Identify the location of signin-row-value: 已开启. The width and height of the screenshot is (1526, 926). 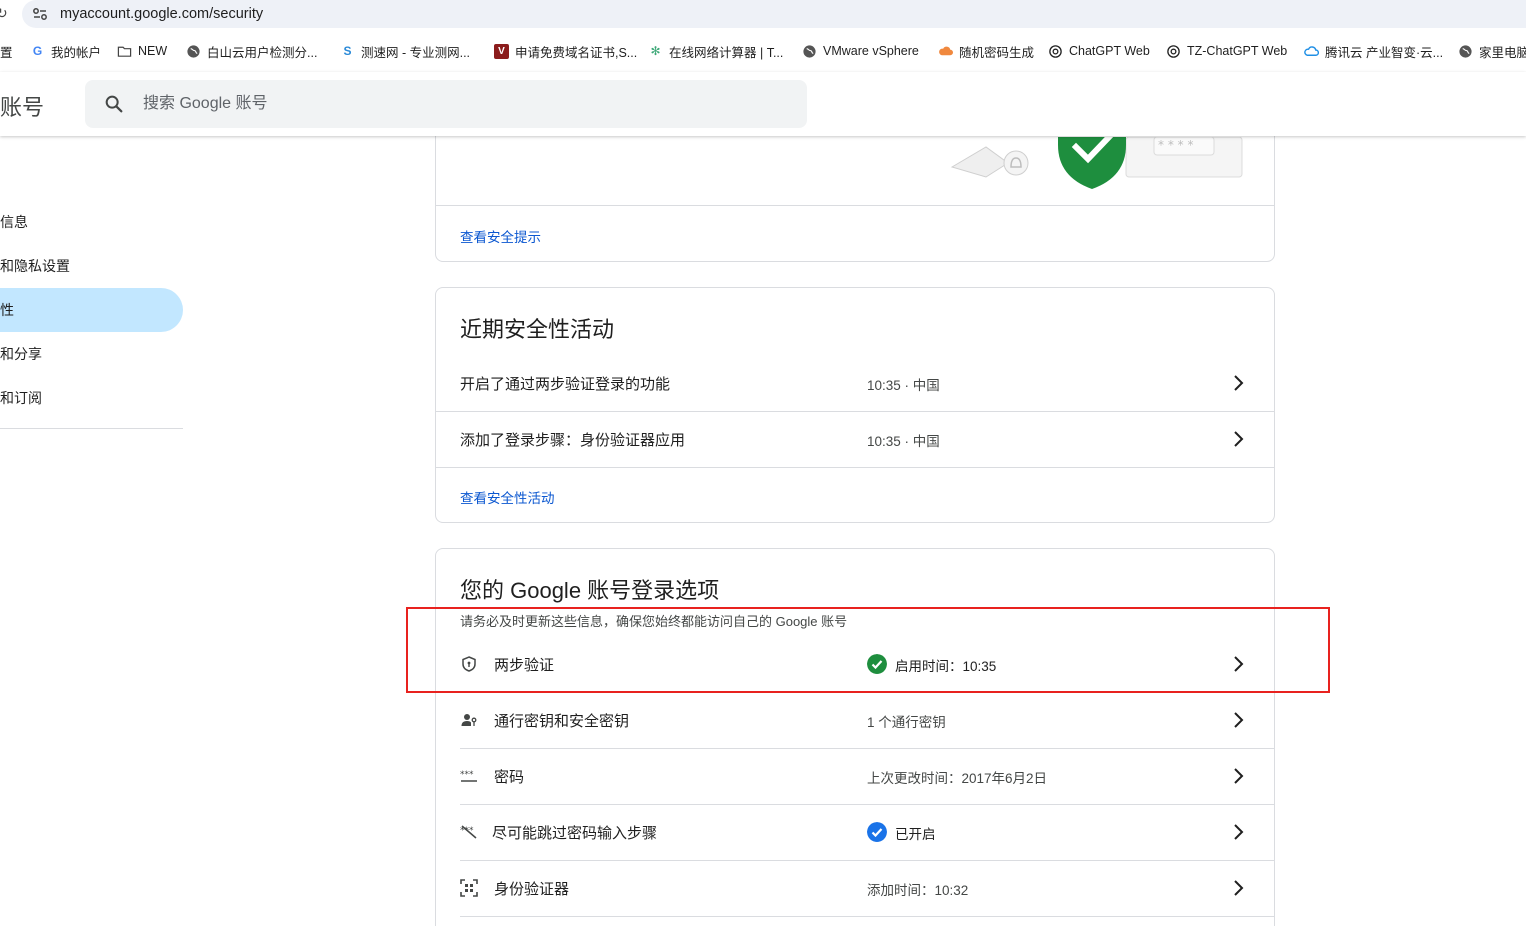
(915, 834).